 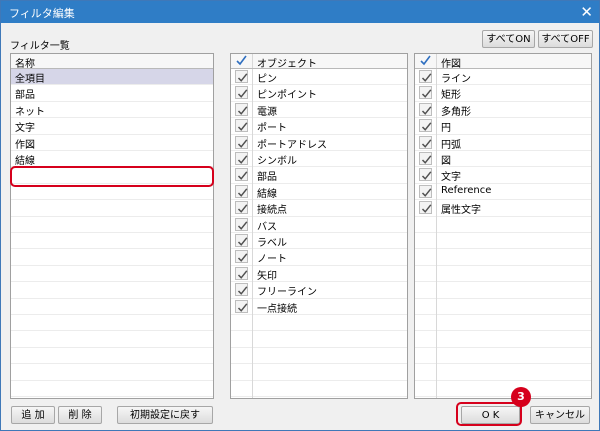 I want to click on object-list-item: バス, so click(x=319, y=225).